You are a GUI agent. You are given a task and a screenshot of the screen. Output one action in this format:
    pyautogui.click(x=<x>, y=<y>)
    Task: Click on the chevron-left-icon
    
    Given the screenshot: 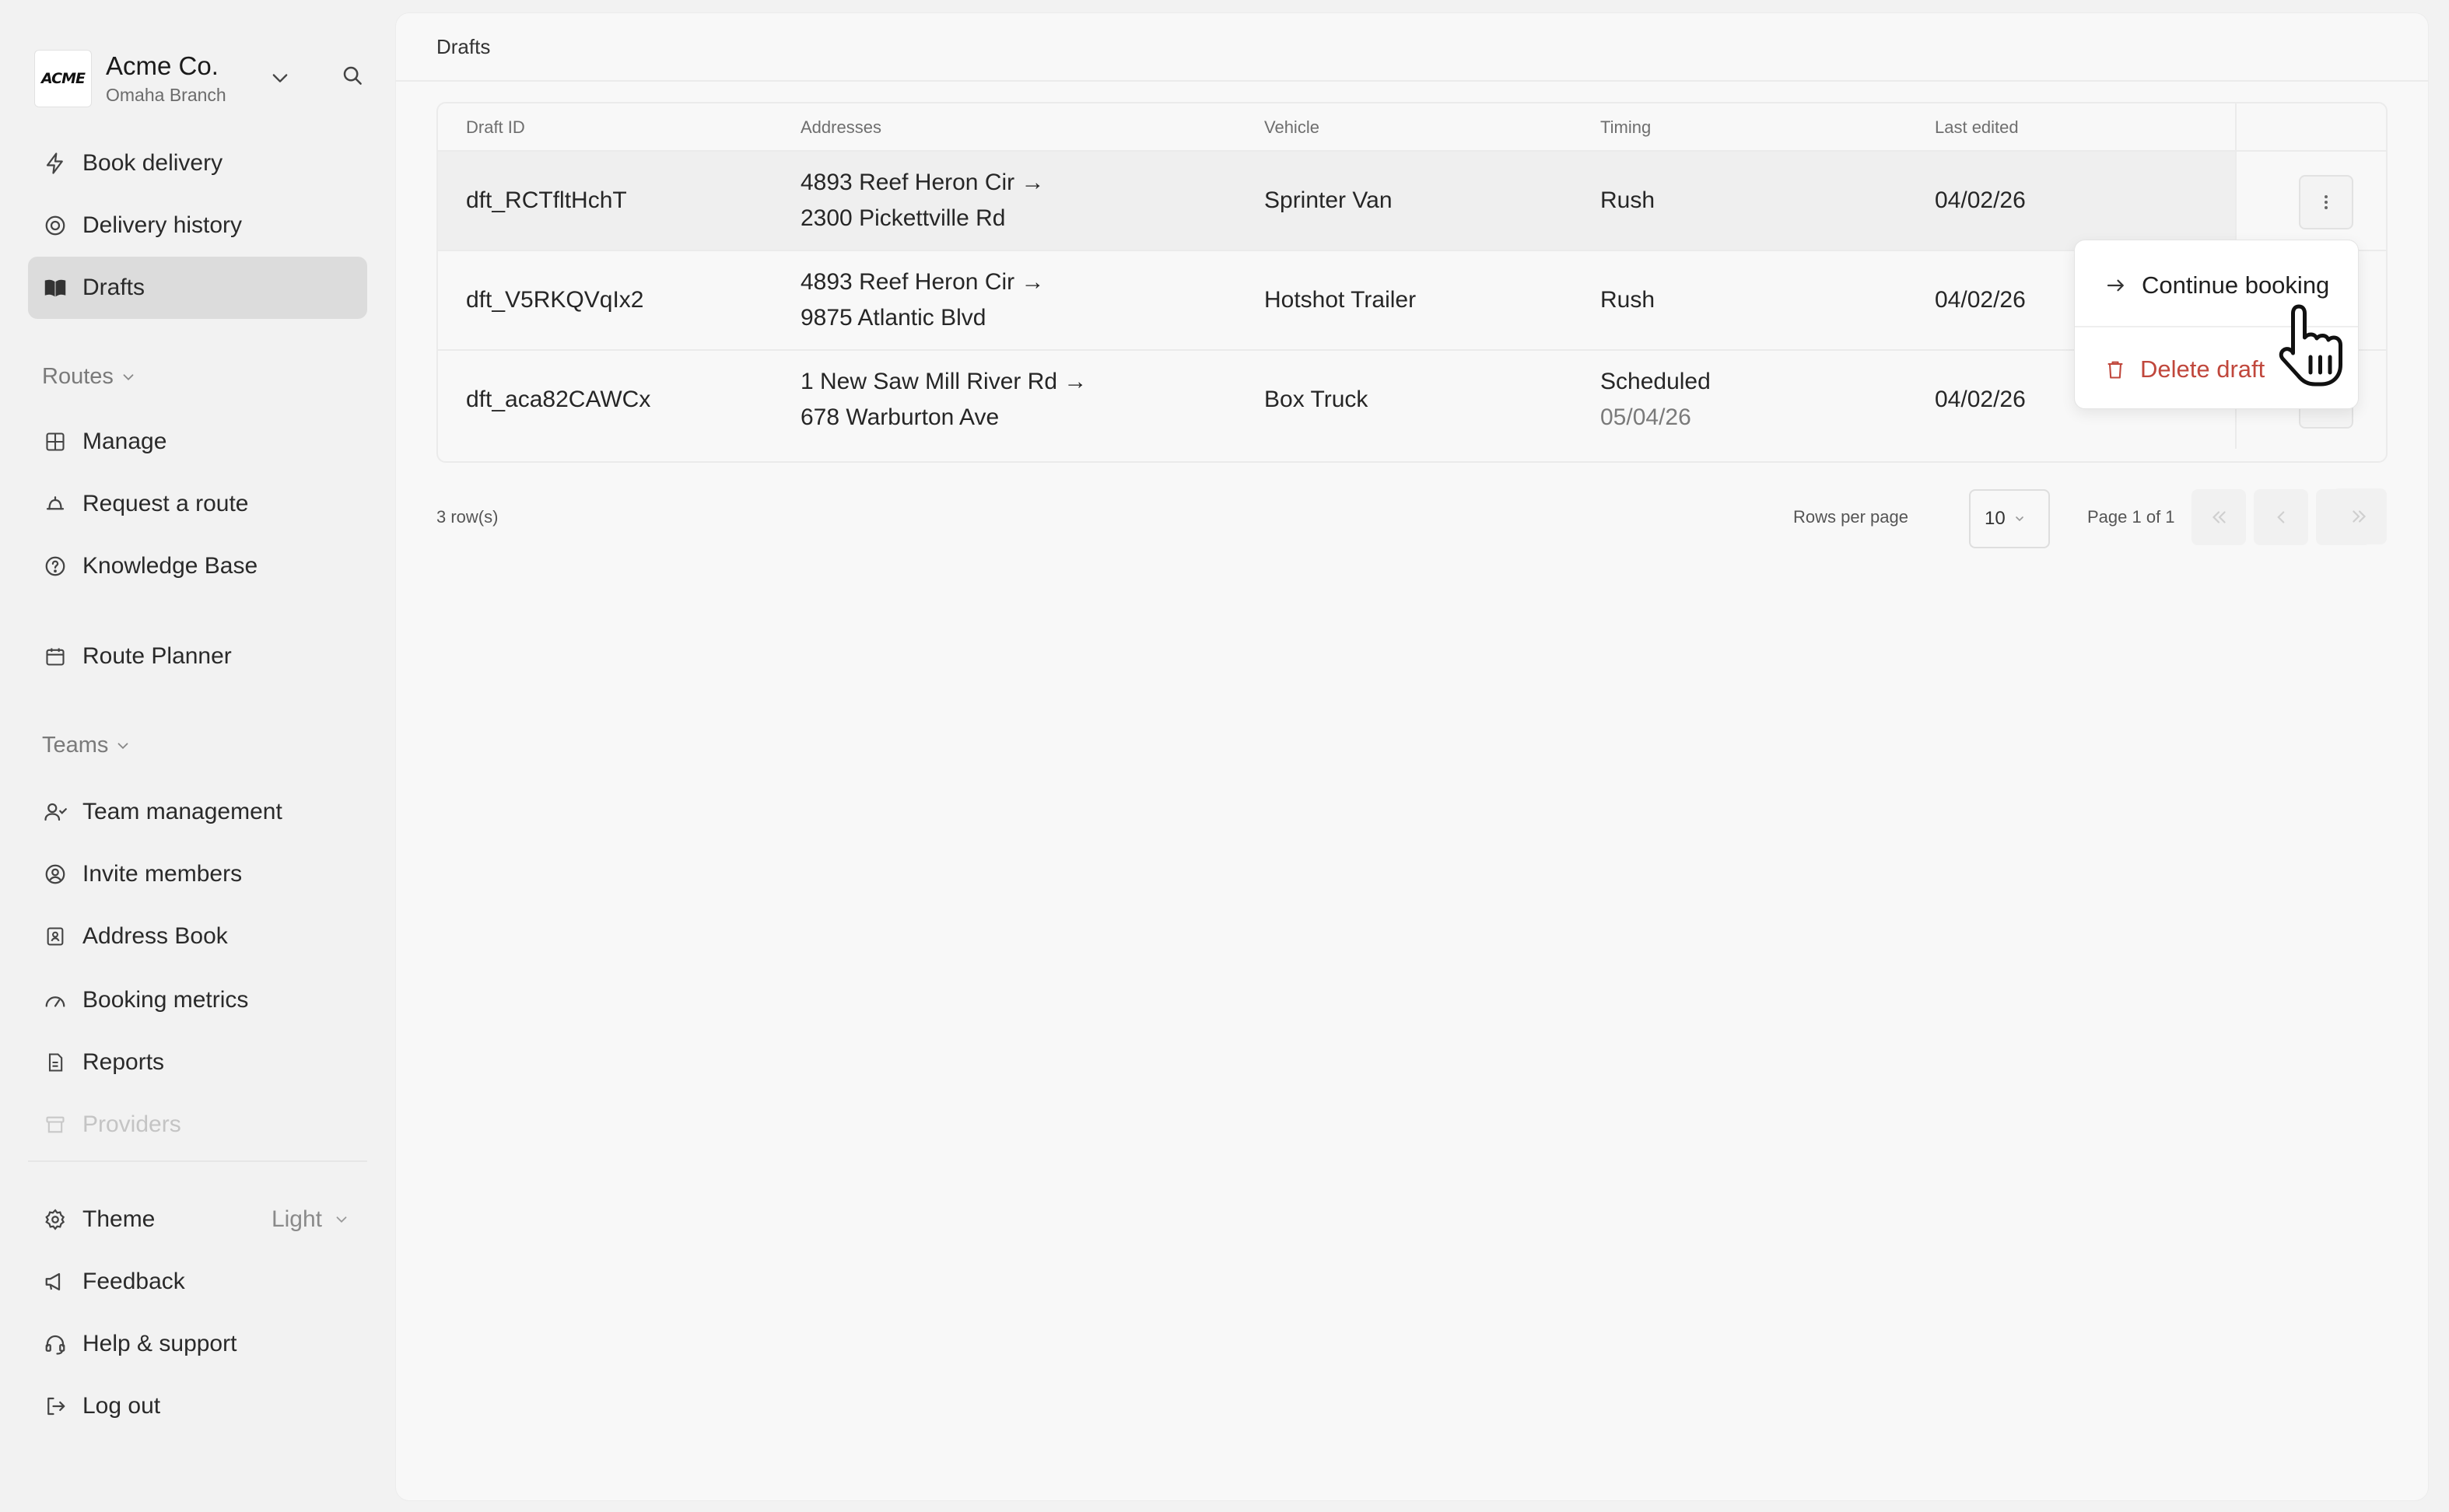 What is the action you would take?
    pyautogui.click(x=2281, y=517)
    